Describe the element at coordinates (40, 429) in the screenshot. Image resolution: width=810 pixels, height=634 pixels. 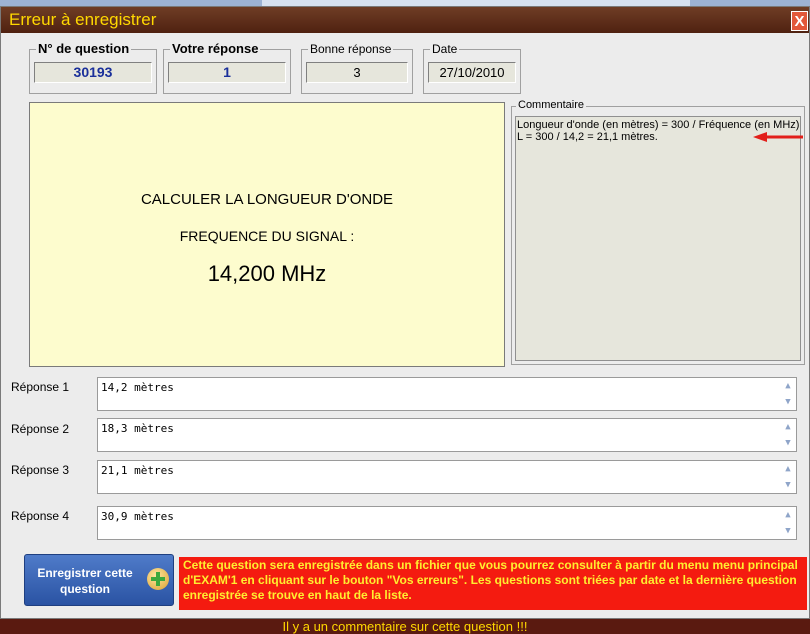
I see `response-2-label: Réponse 2` at that location.